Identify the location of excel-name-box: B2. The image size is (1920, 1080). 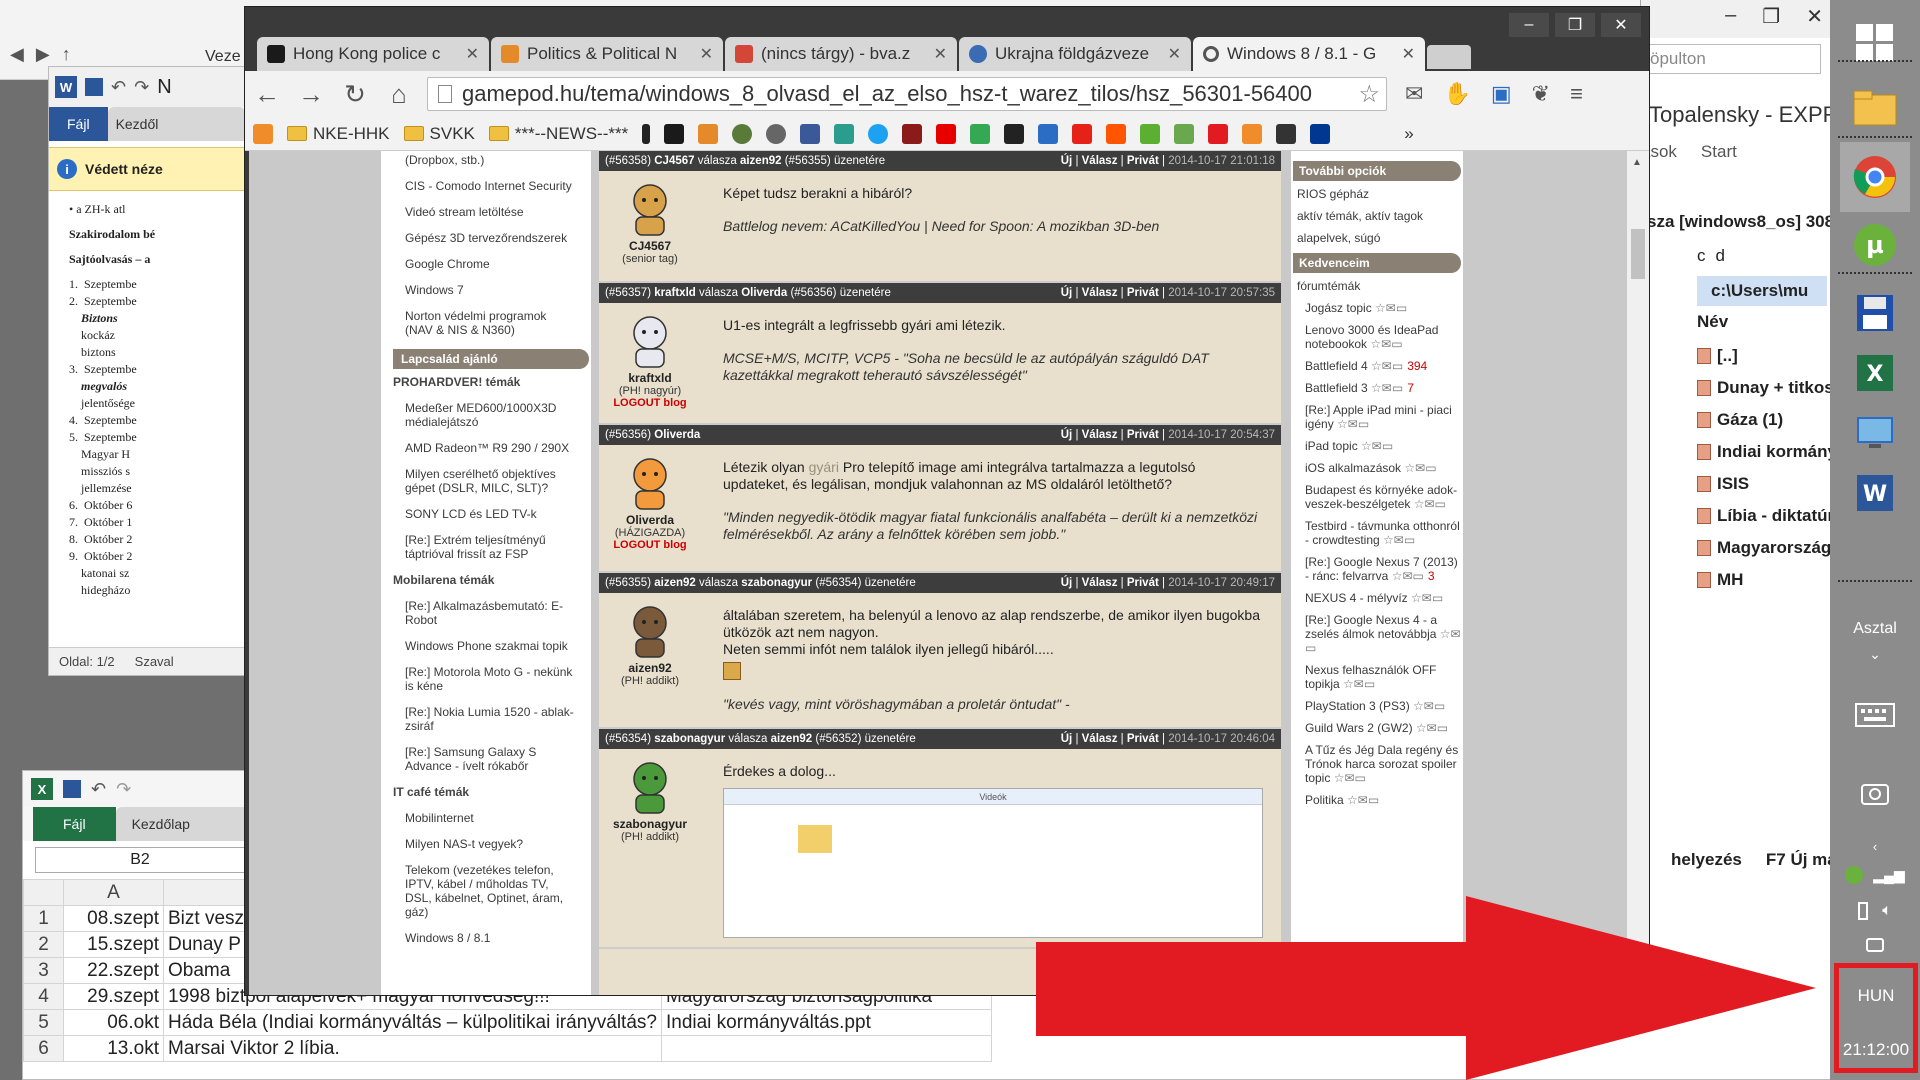
(140, 860).